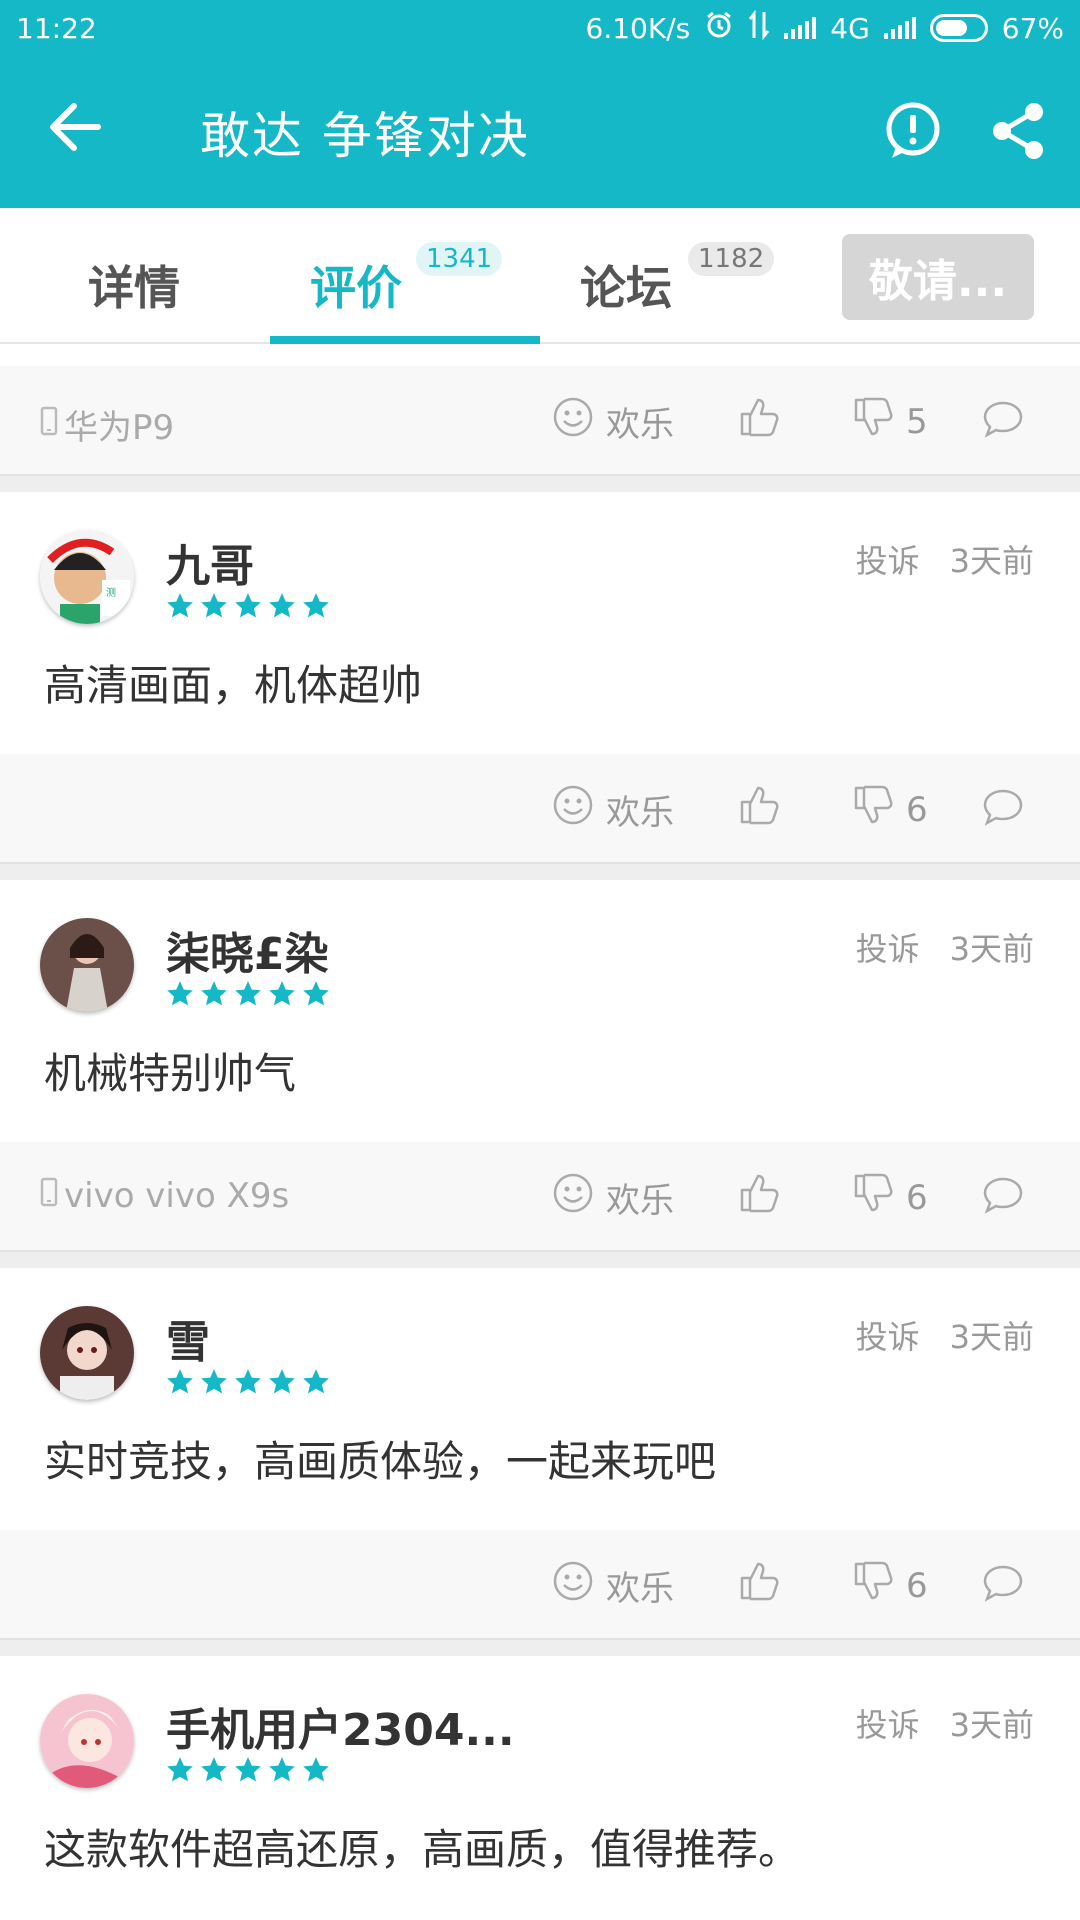 This screenshot has height=1920, width=1080. What do you see at coordinates (188, 1338) in the screenshot?
I see `username: 雪` at bounding box center [188, 1338].